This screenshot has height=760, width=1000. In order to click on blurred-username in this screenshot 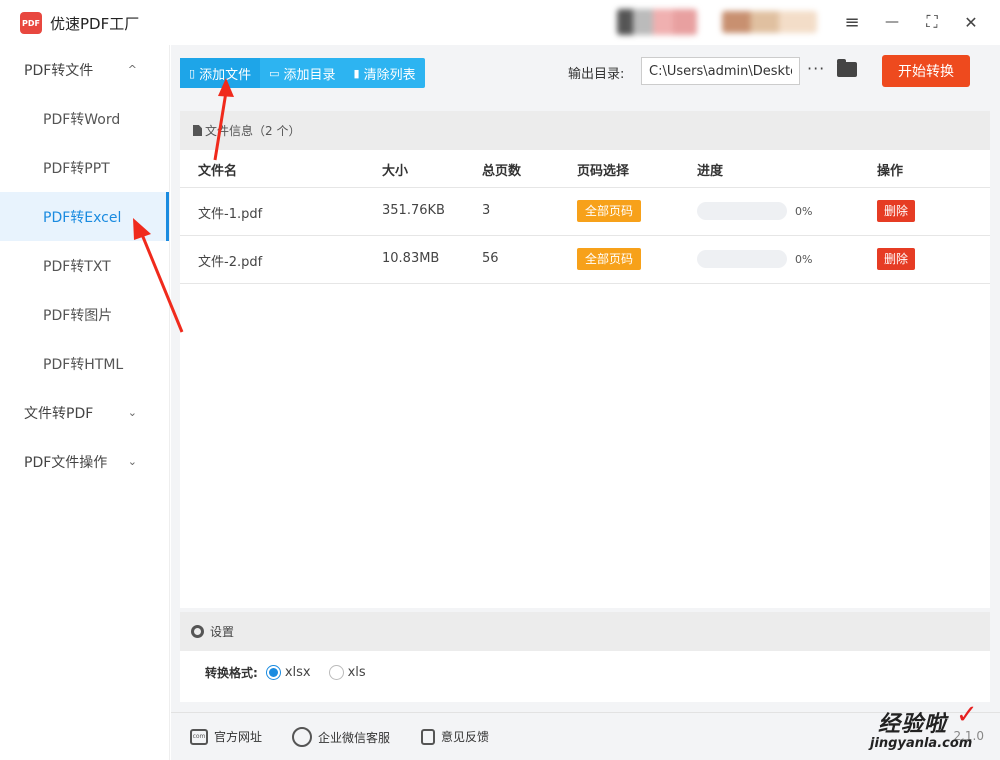, I will do `click(769, 22)`.